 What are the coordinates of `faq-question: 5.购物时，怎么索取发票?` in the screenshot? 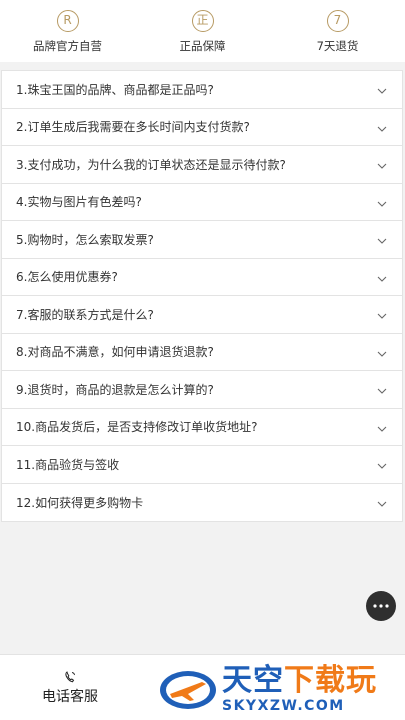 It's located at (85, 239).